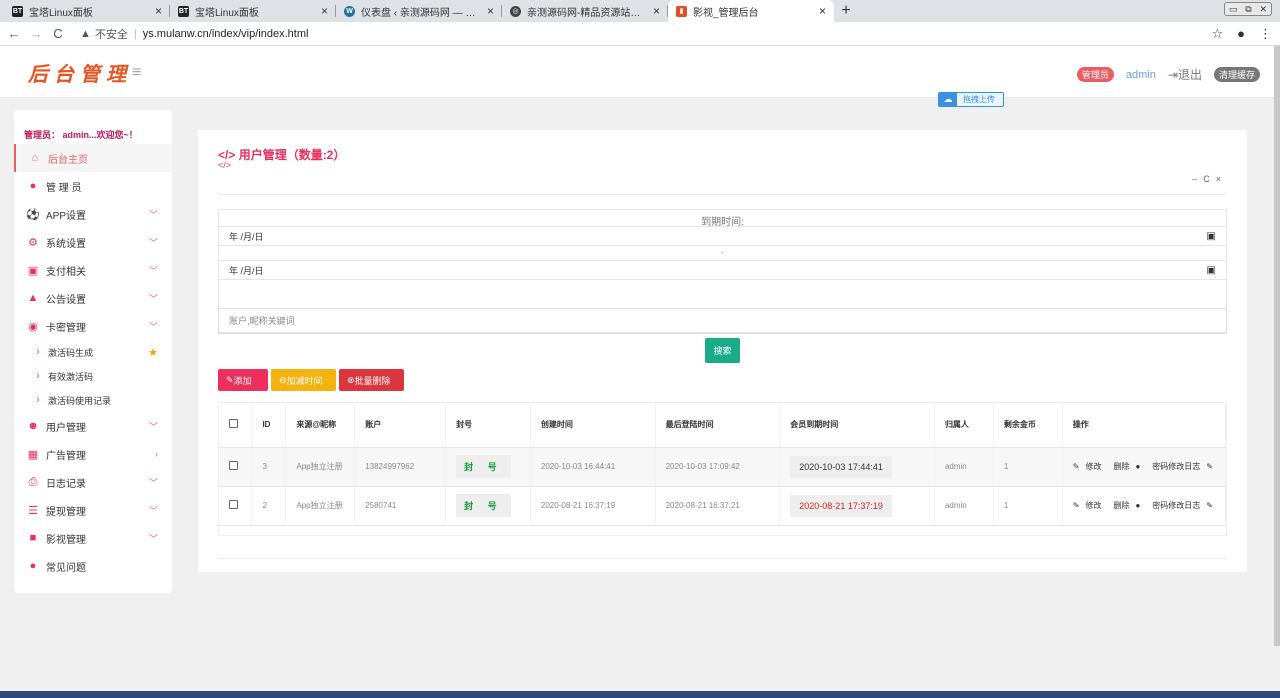 Image resolution: width=1280 pixels, height=698 pixels. Describe the element at coordinates (68, 160) in the screenshot. I see `sidebar-item-label: 后台主页` at that location.